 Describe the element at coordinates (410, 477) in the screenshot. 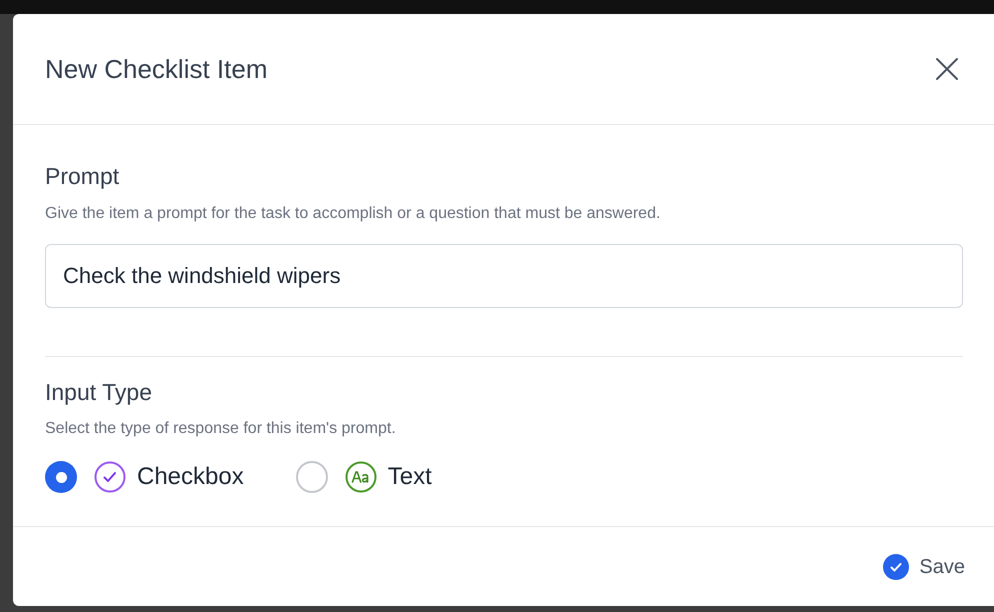

I see `option-label: Text` at that location.